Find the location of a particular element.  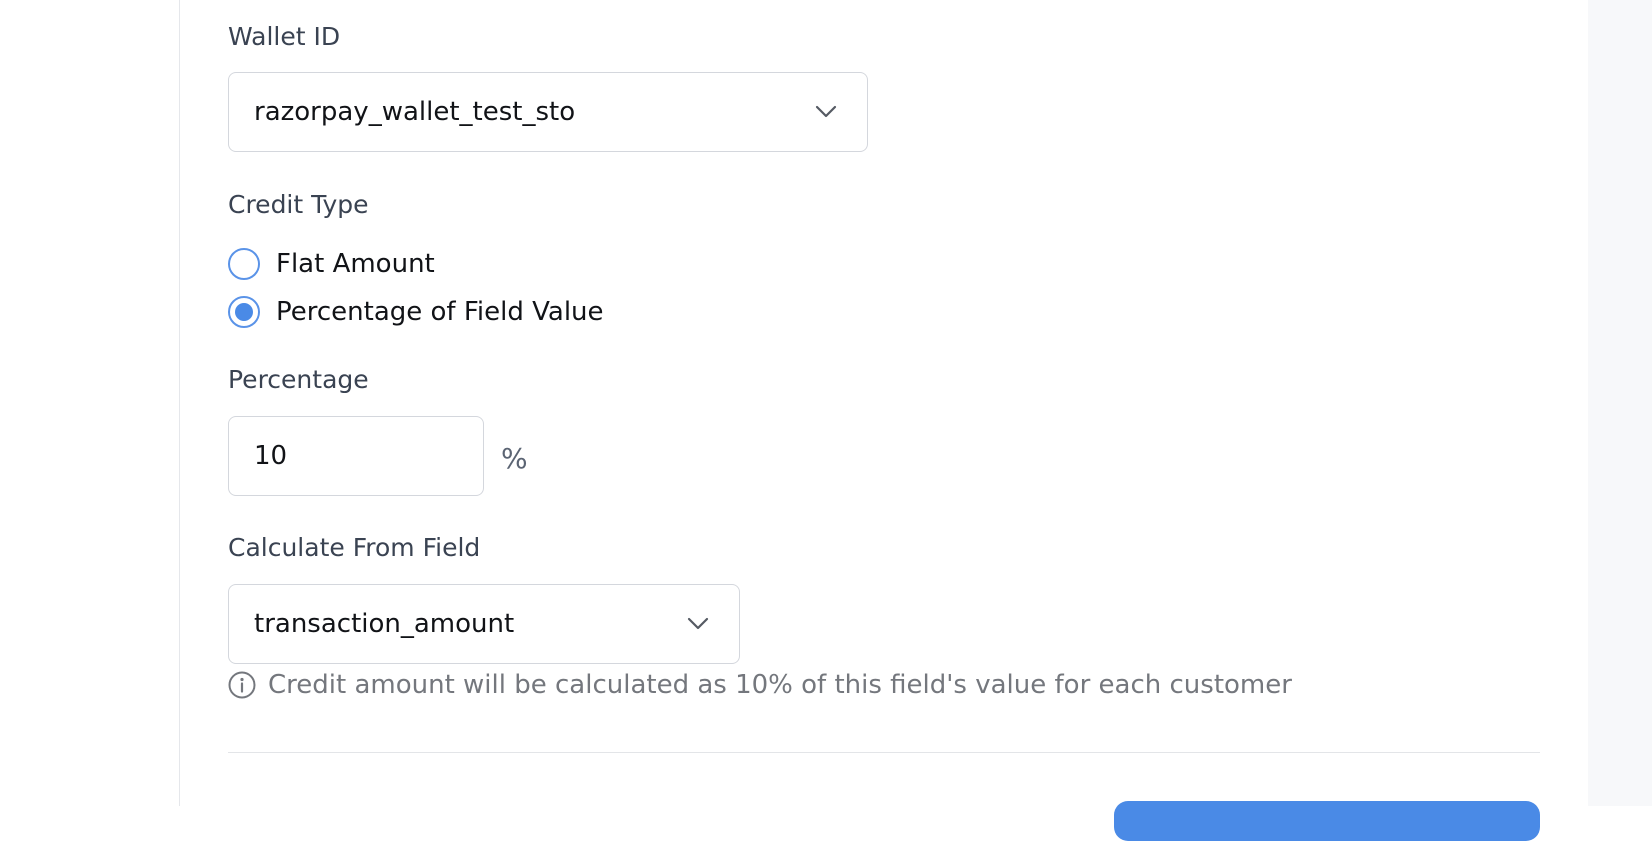

radio-button-selected is located at coordinates (244, 312).